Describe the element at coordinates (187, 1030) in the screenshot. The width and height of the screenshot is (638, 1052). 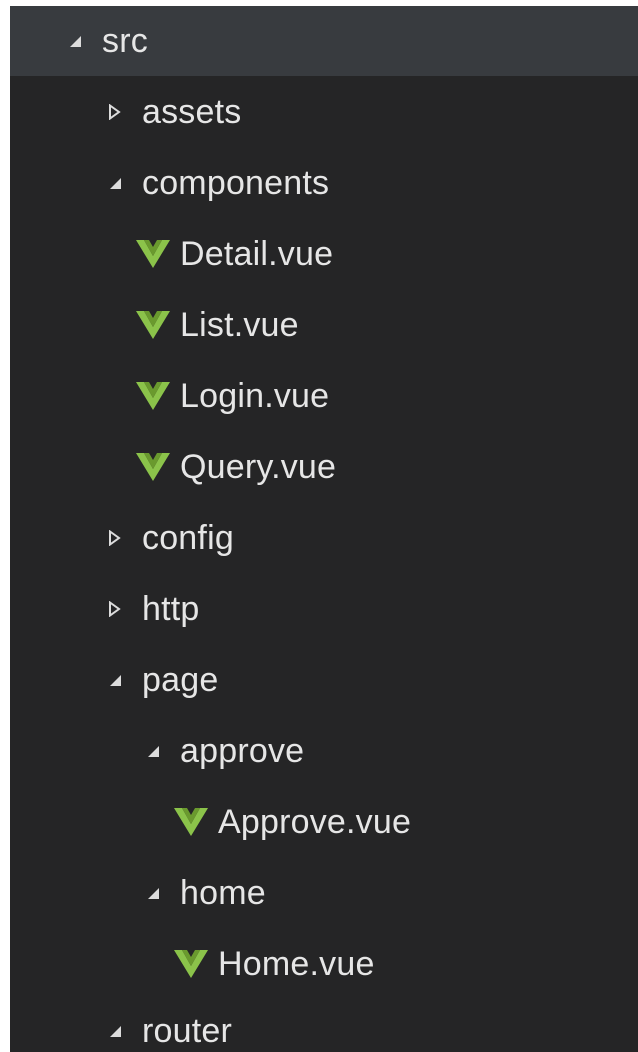
I see `tree-item-label: router` at that location.